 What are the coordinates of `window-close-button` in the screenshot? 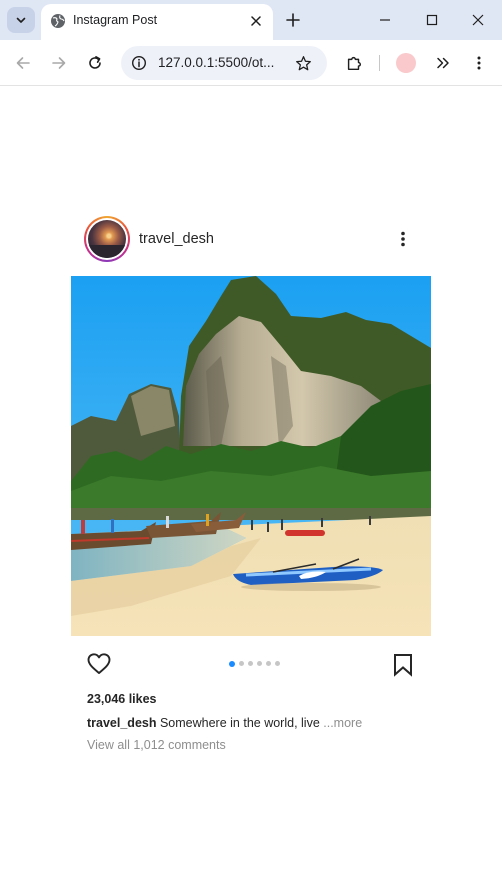 It's located at (478, 20).